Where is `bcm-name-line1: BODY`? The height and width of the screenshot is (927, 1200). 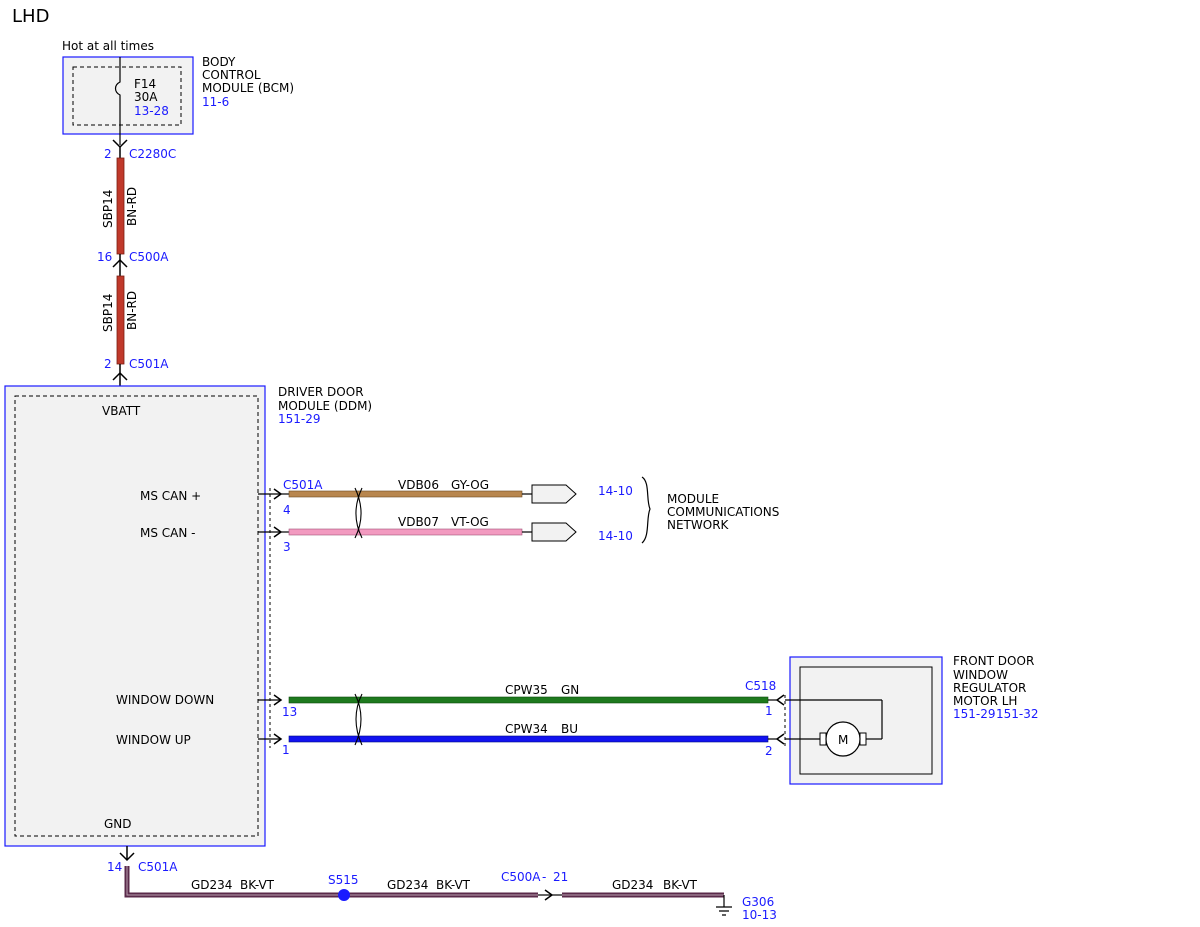
bcm-name-line1: BODY is located at coordinates (219, 62).